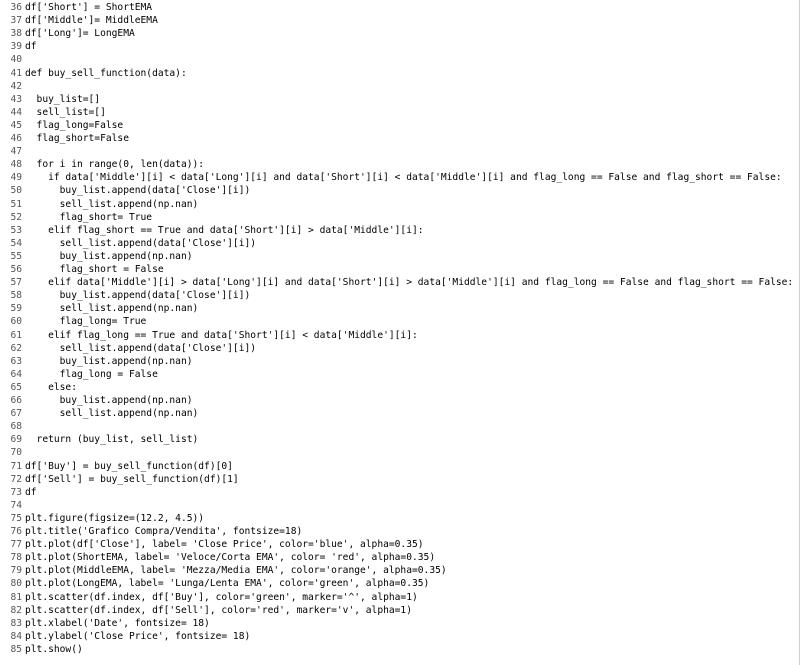 This screenshot has width=800, height=665. What do you see at coordinates (78, 20) in the screenshot?
I see `code-line: 37 df['Middle']= MiddleEMA` at bounding box center [78, 20].